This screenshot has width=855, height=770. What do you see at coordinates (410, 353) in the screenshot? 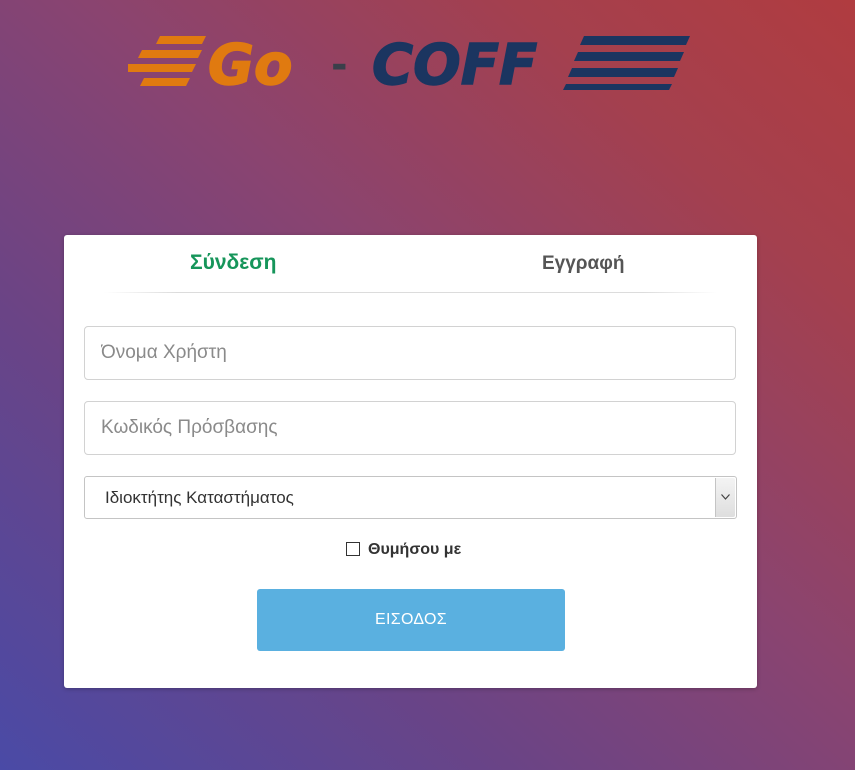
I see `username-input` at bounding box center [410, 353].